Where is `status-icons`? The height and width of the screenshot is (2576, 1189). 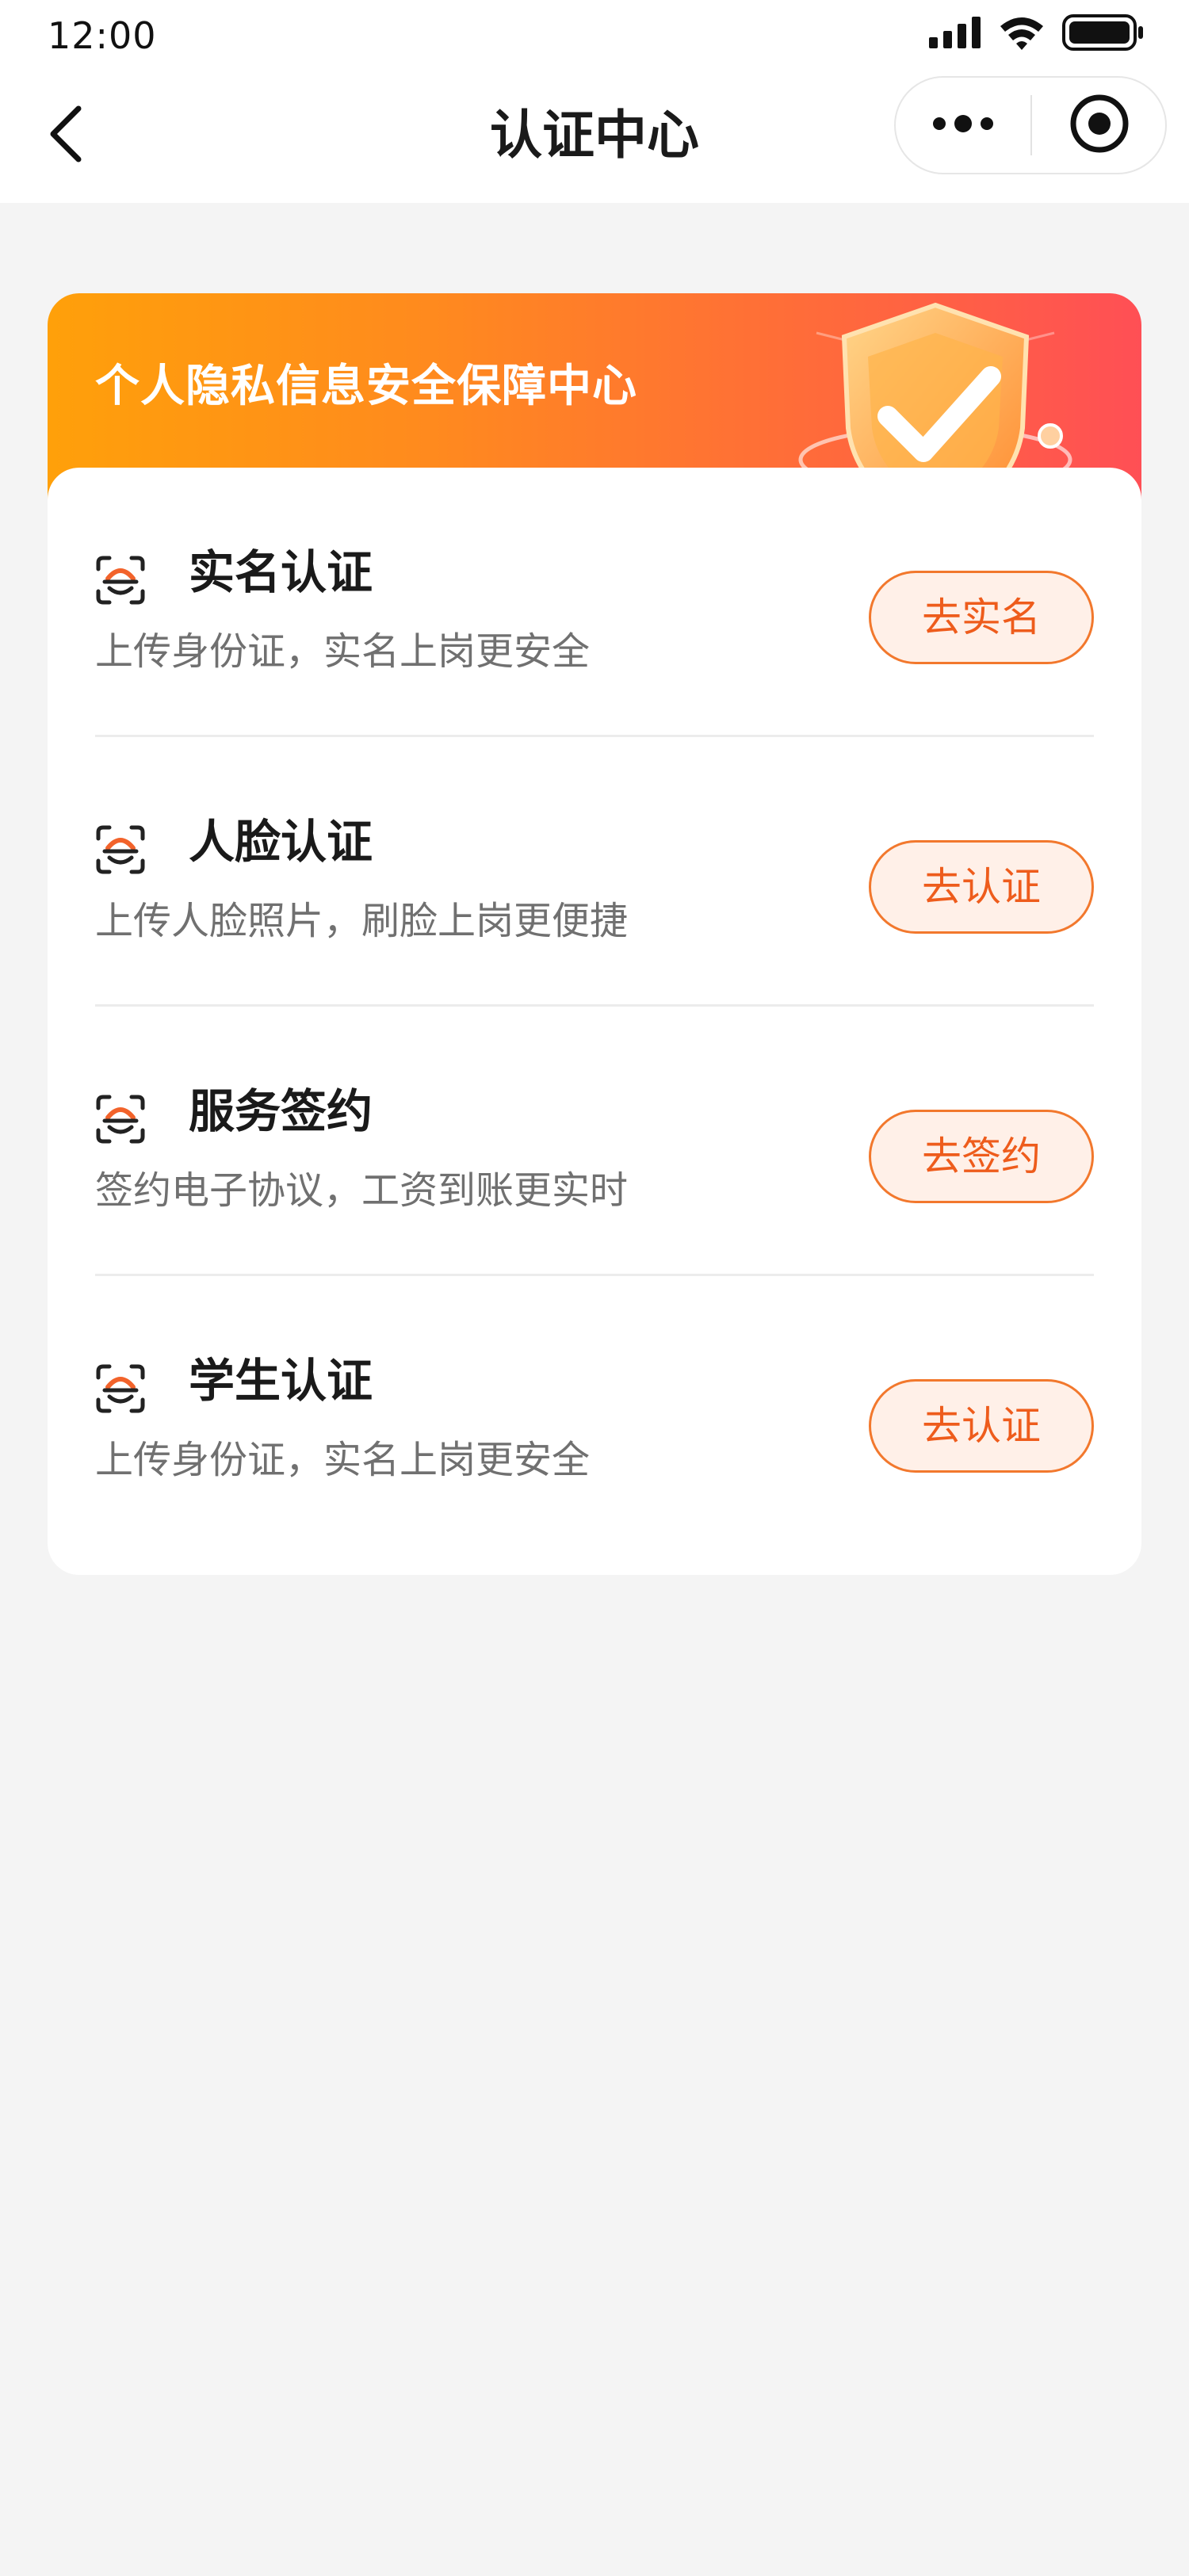 status-icons is located at coordinates (1037, 34).